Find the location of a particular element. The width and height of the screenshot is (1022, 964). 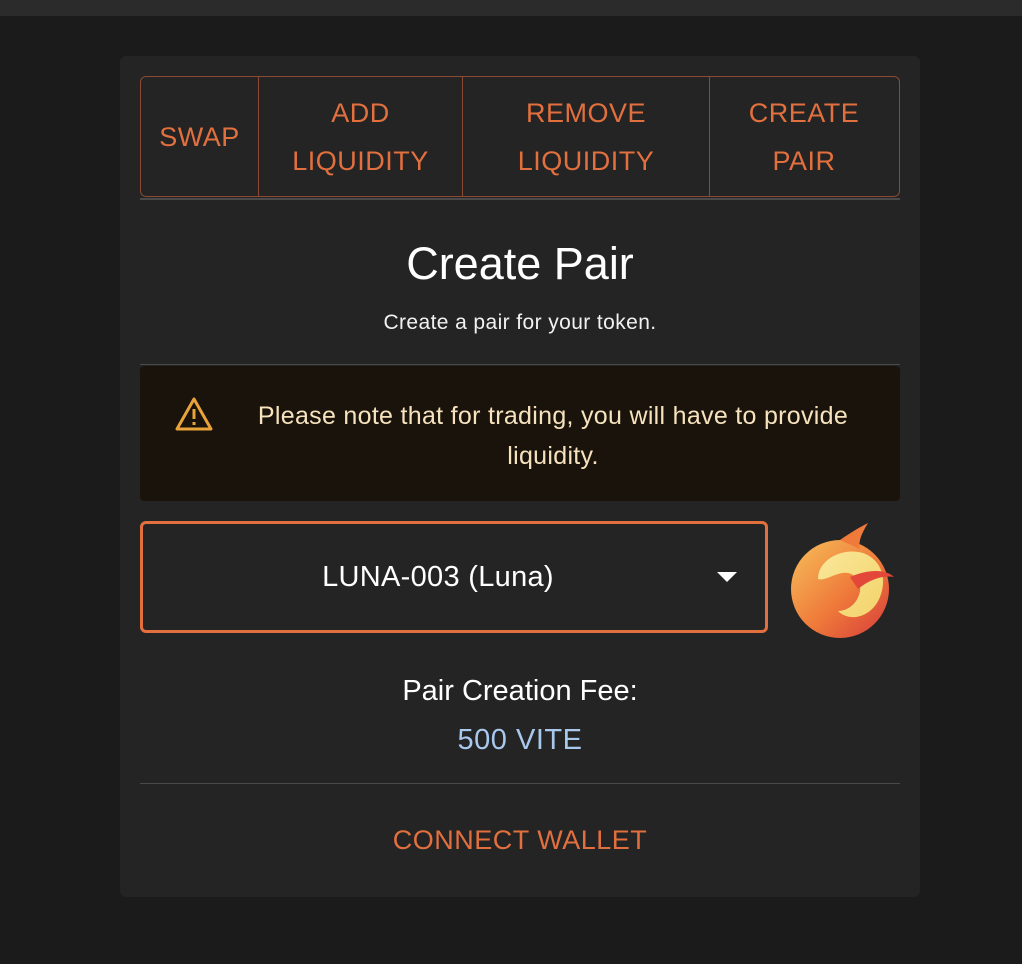

token-select-value: LUNA-003 (Luna) is located at coordinates (438, 577).